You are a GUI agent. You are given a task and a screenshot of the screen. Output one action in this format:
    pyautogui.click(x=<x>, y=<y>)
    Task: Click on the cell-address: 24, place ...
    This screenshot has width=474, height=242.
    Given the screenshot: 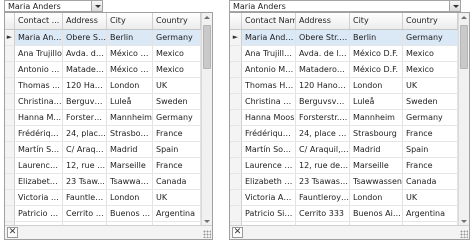 What is the action you would take?
    pyautogui.click(x=85, y=133)
    